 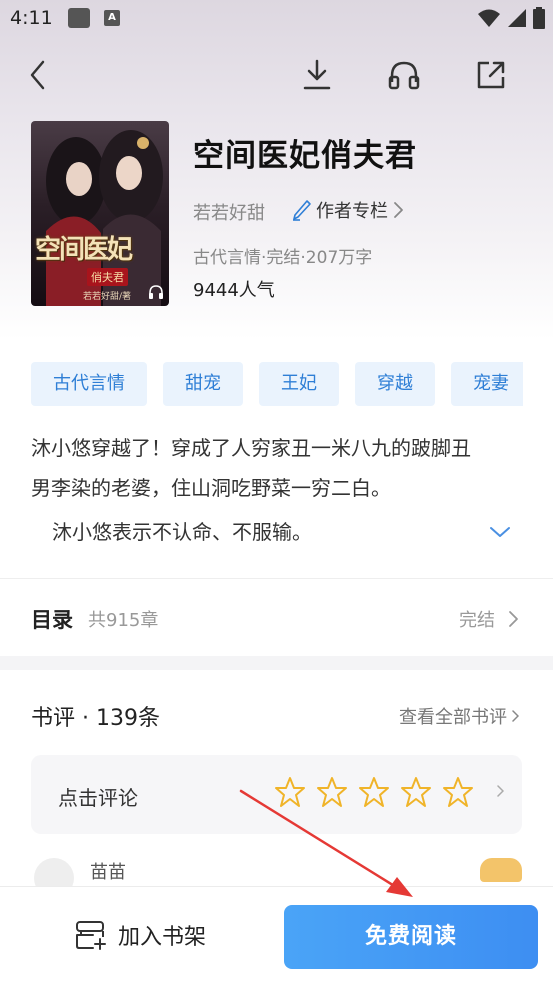 I want to click on author-name: 若若好甜, so click(x=229, y=212).